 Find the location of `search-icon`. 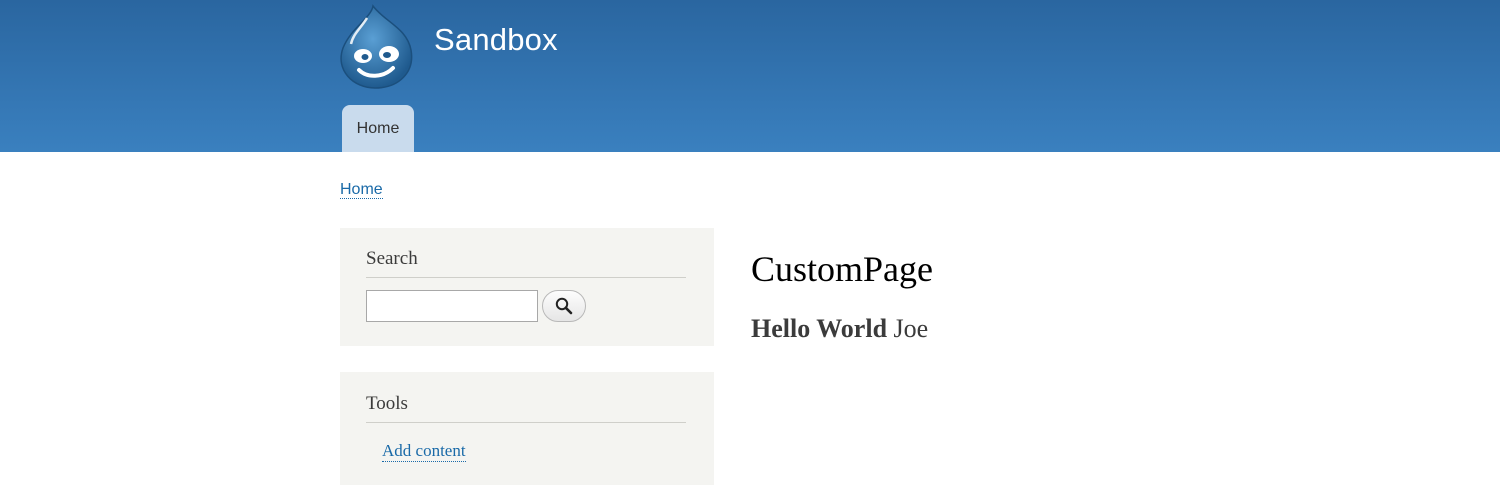

search-icon is located at coordinates (564, 306).